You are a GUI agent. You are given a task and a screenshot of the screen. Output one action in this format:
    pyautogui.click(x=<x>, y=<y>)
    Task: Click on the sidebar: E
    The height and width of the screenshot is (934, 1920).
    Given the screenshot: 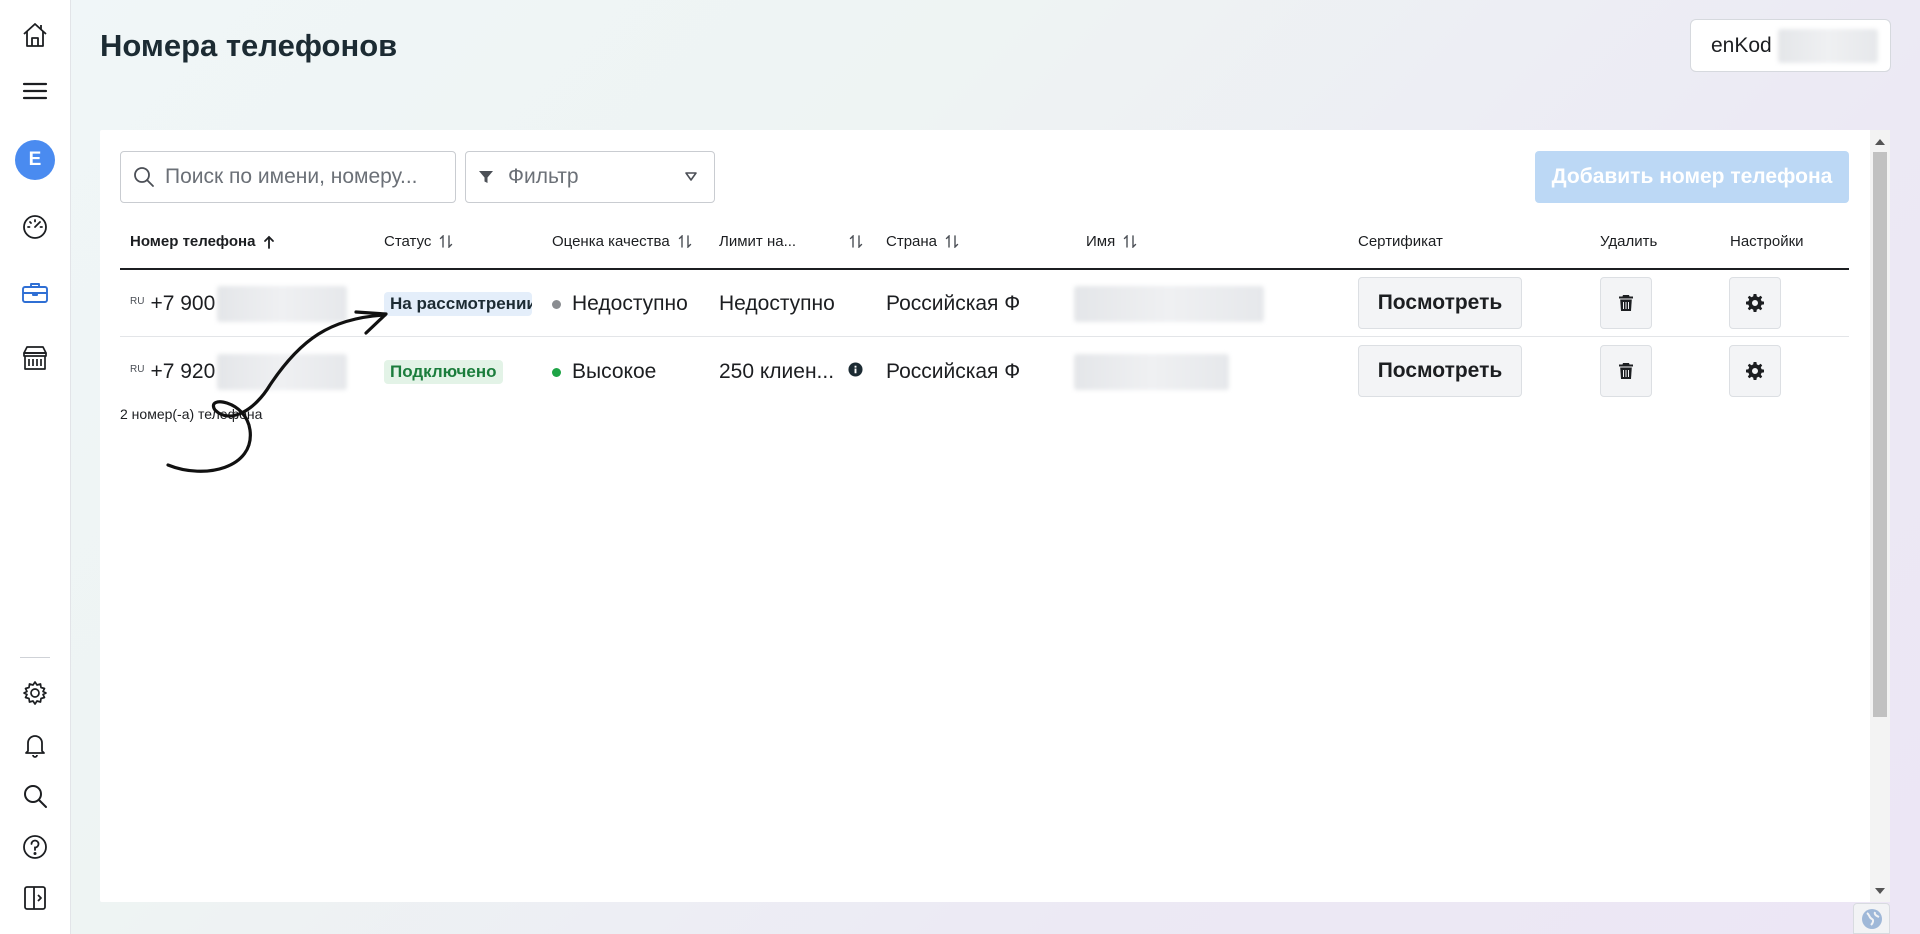 What is the action you would take?
    pyautogui.click(x=35, y=467)
    